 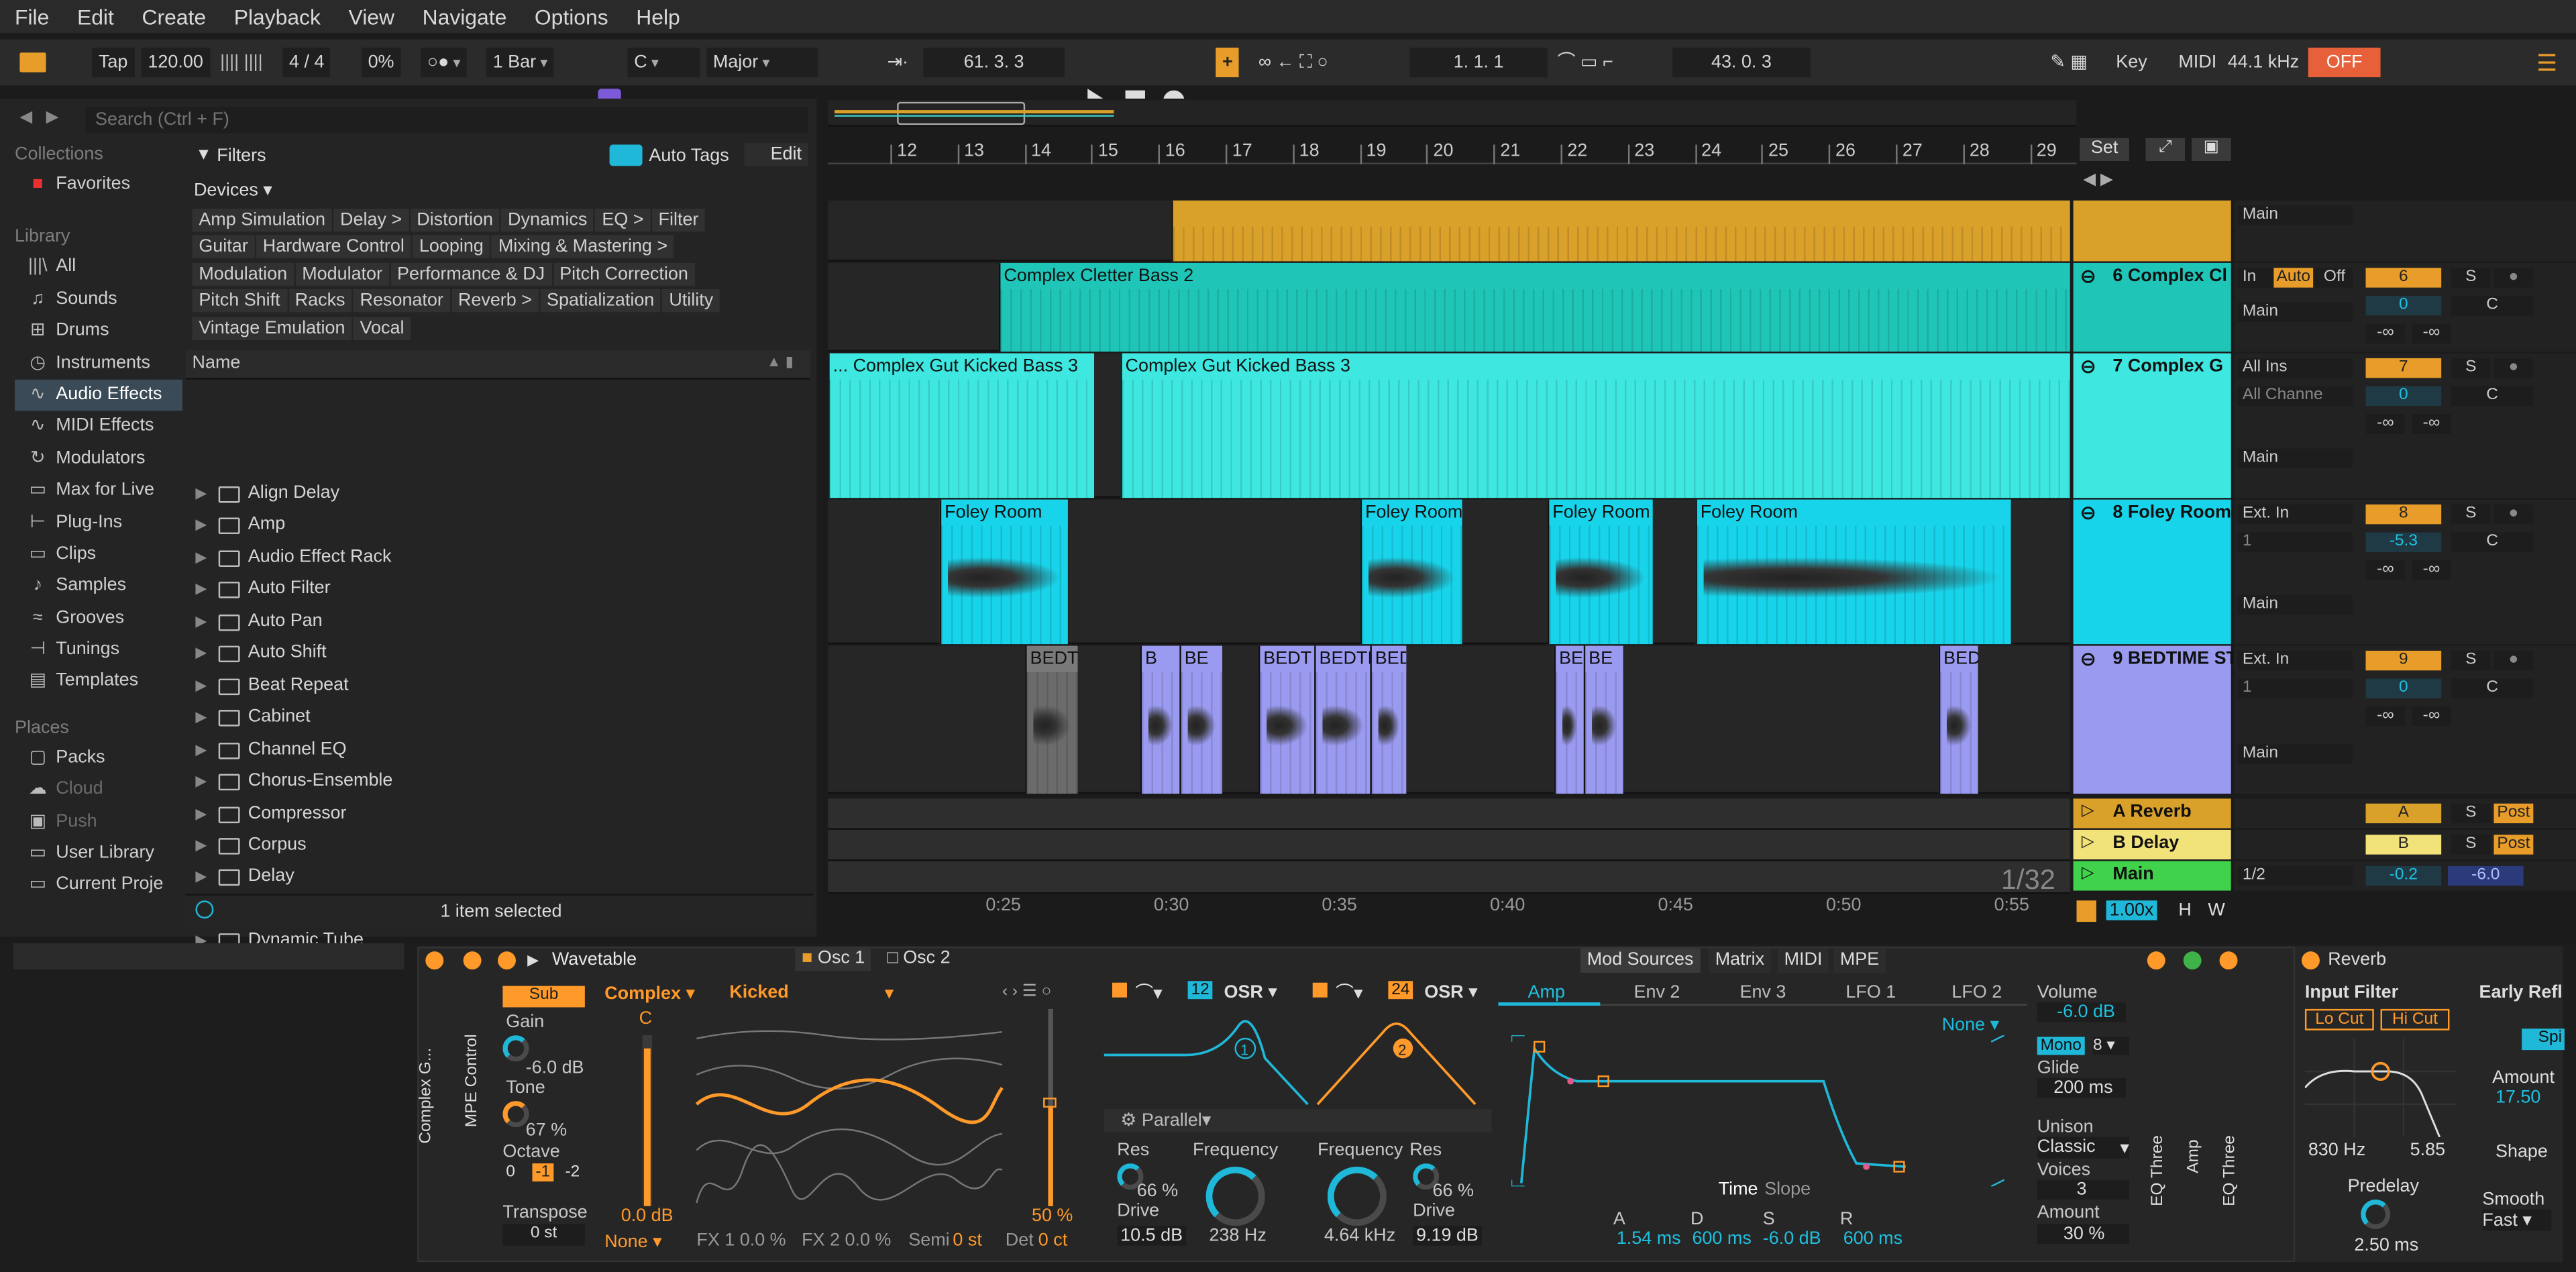 What do you see at coordinates (2152, 425) in the screenshot?
I see `track-header: ⊖ 7 Complex G` at bounding box center [2152, 425].